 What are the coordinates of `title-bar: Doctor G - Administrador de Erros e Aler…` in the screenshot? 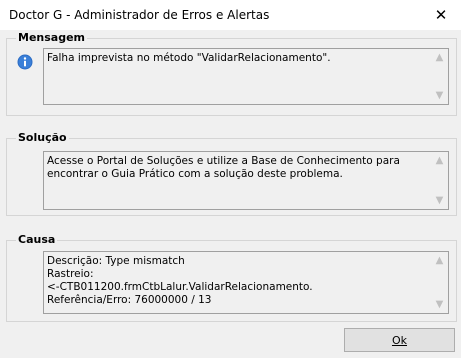 It's located at (230, 15).